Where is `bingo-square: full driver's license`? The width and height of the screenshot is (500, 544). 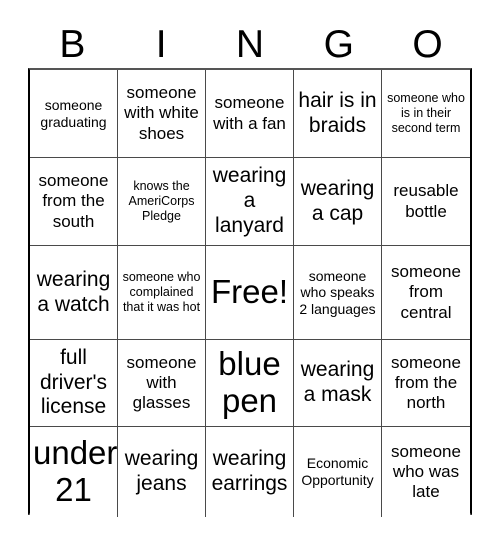 bingo-square: full driver's license is located at coordinates (74, 383).